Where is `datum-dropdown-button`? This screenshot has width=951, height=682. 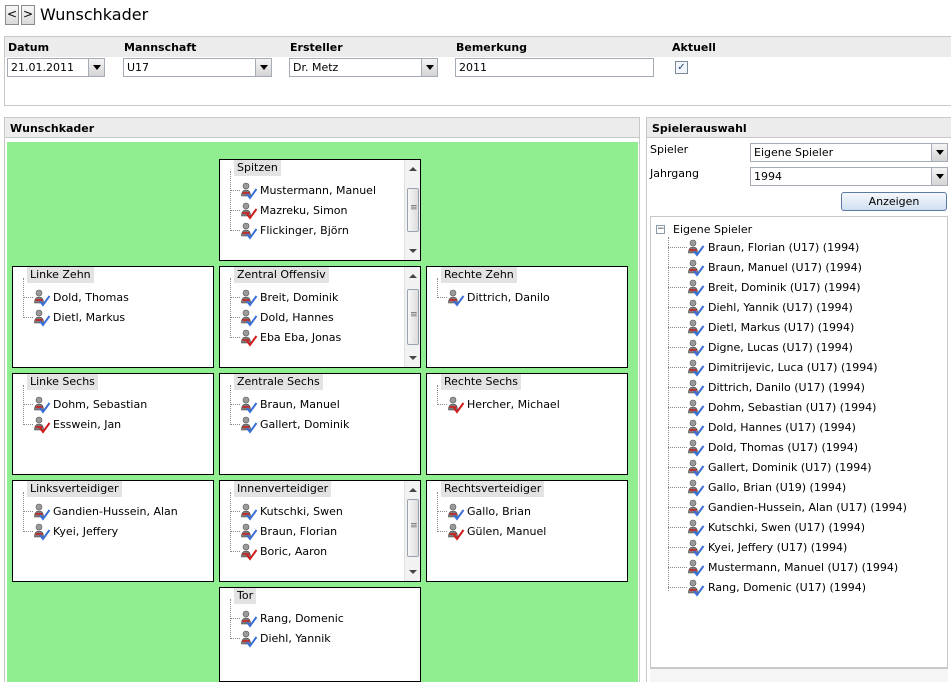
datum-dropdown-button is located at coordinates (96, 67).